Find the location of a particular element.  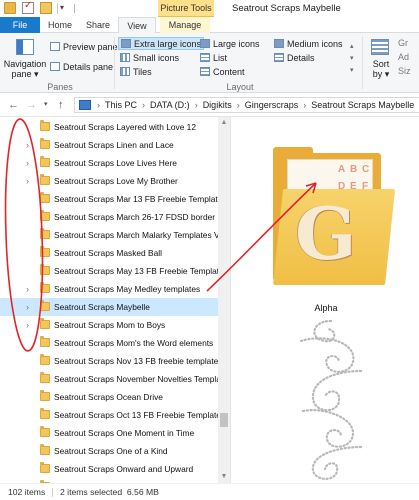

details-button: Details is located at coordinates (294, 58).